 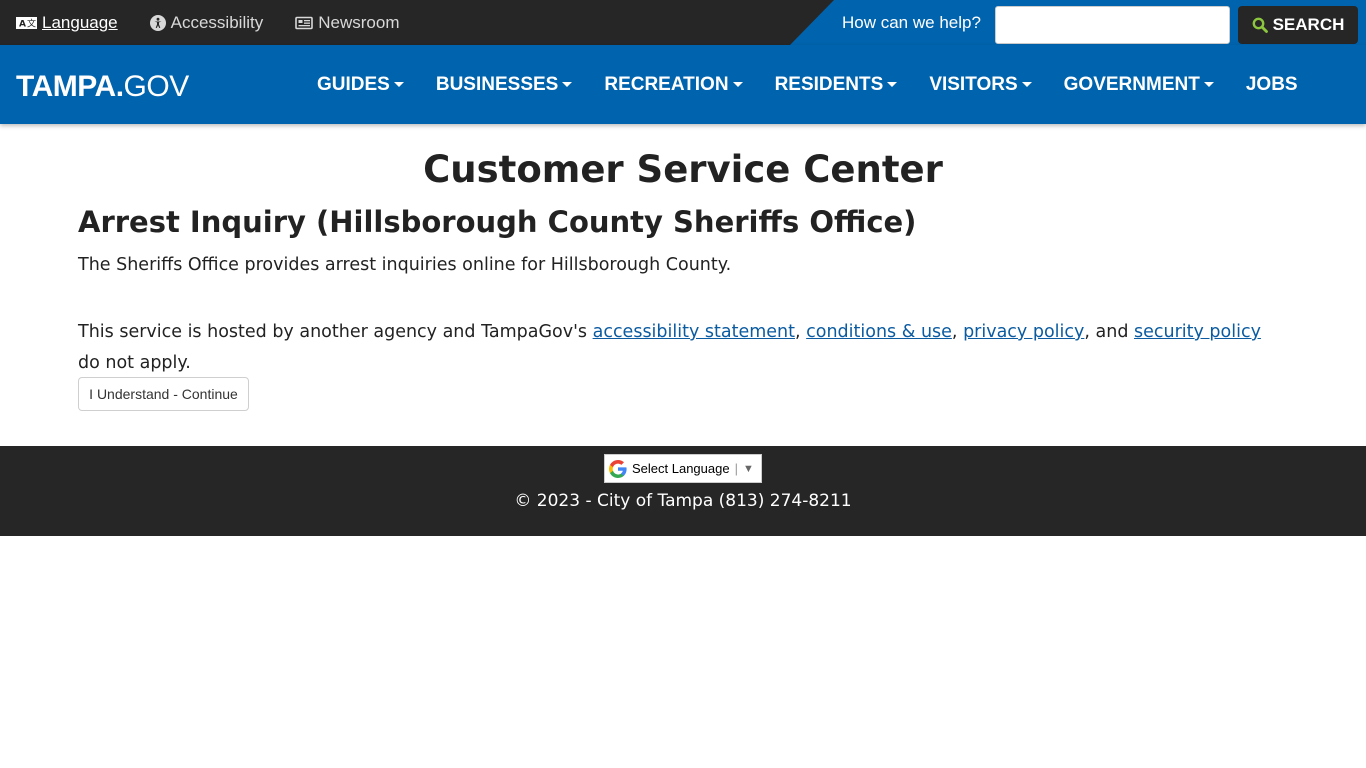 I want to click on accessibility-statement-link: accessibility statement, so click(x=694, y=332).